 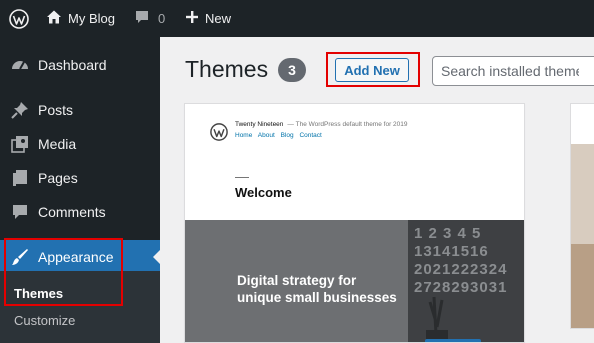 What do you see at coordinates (347, 124) in the screenshot?
I see `theme-tagline: — The WordPress default theme for 2019` at bounding box center [347, 124].